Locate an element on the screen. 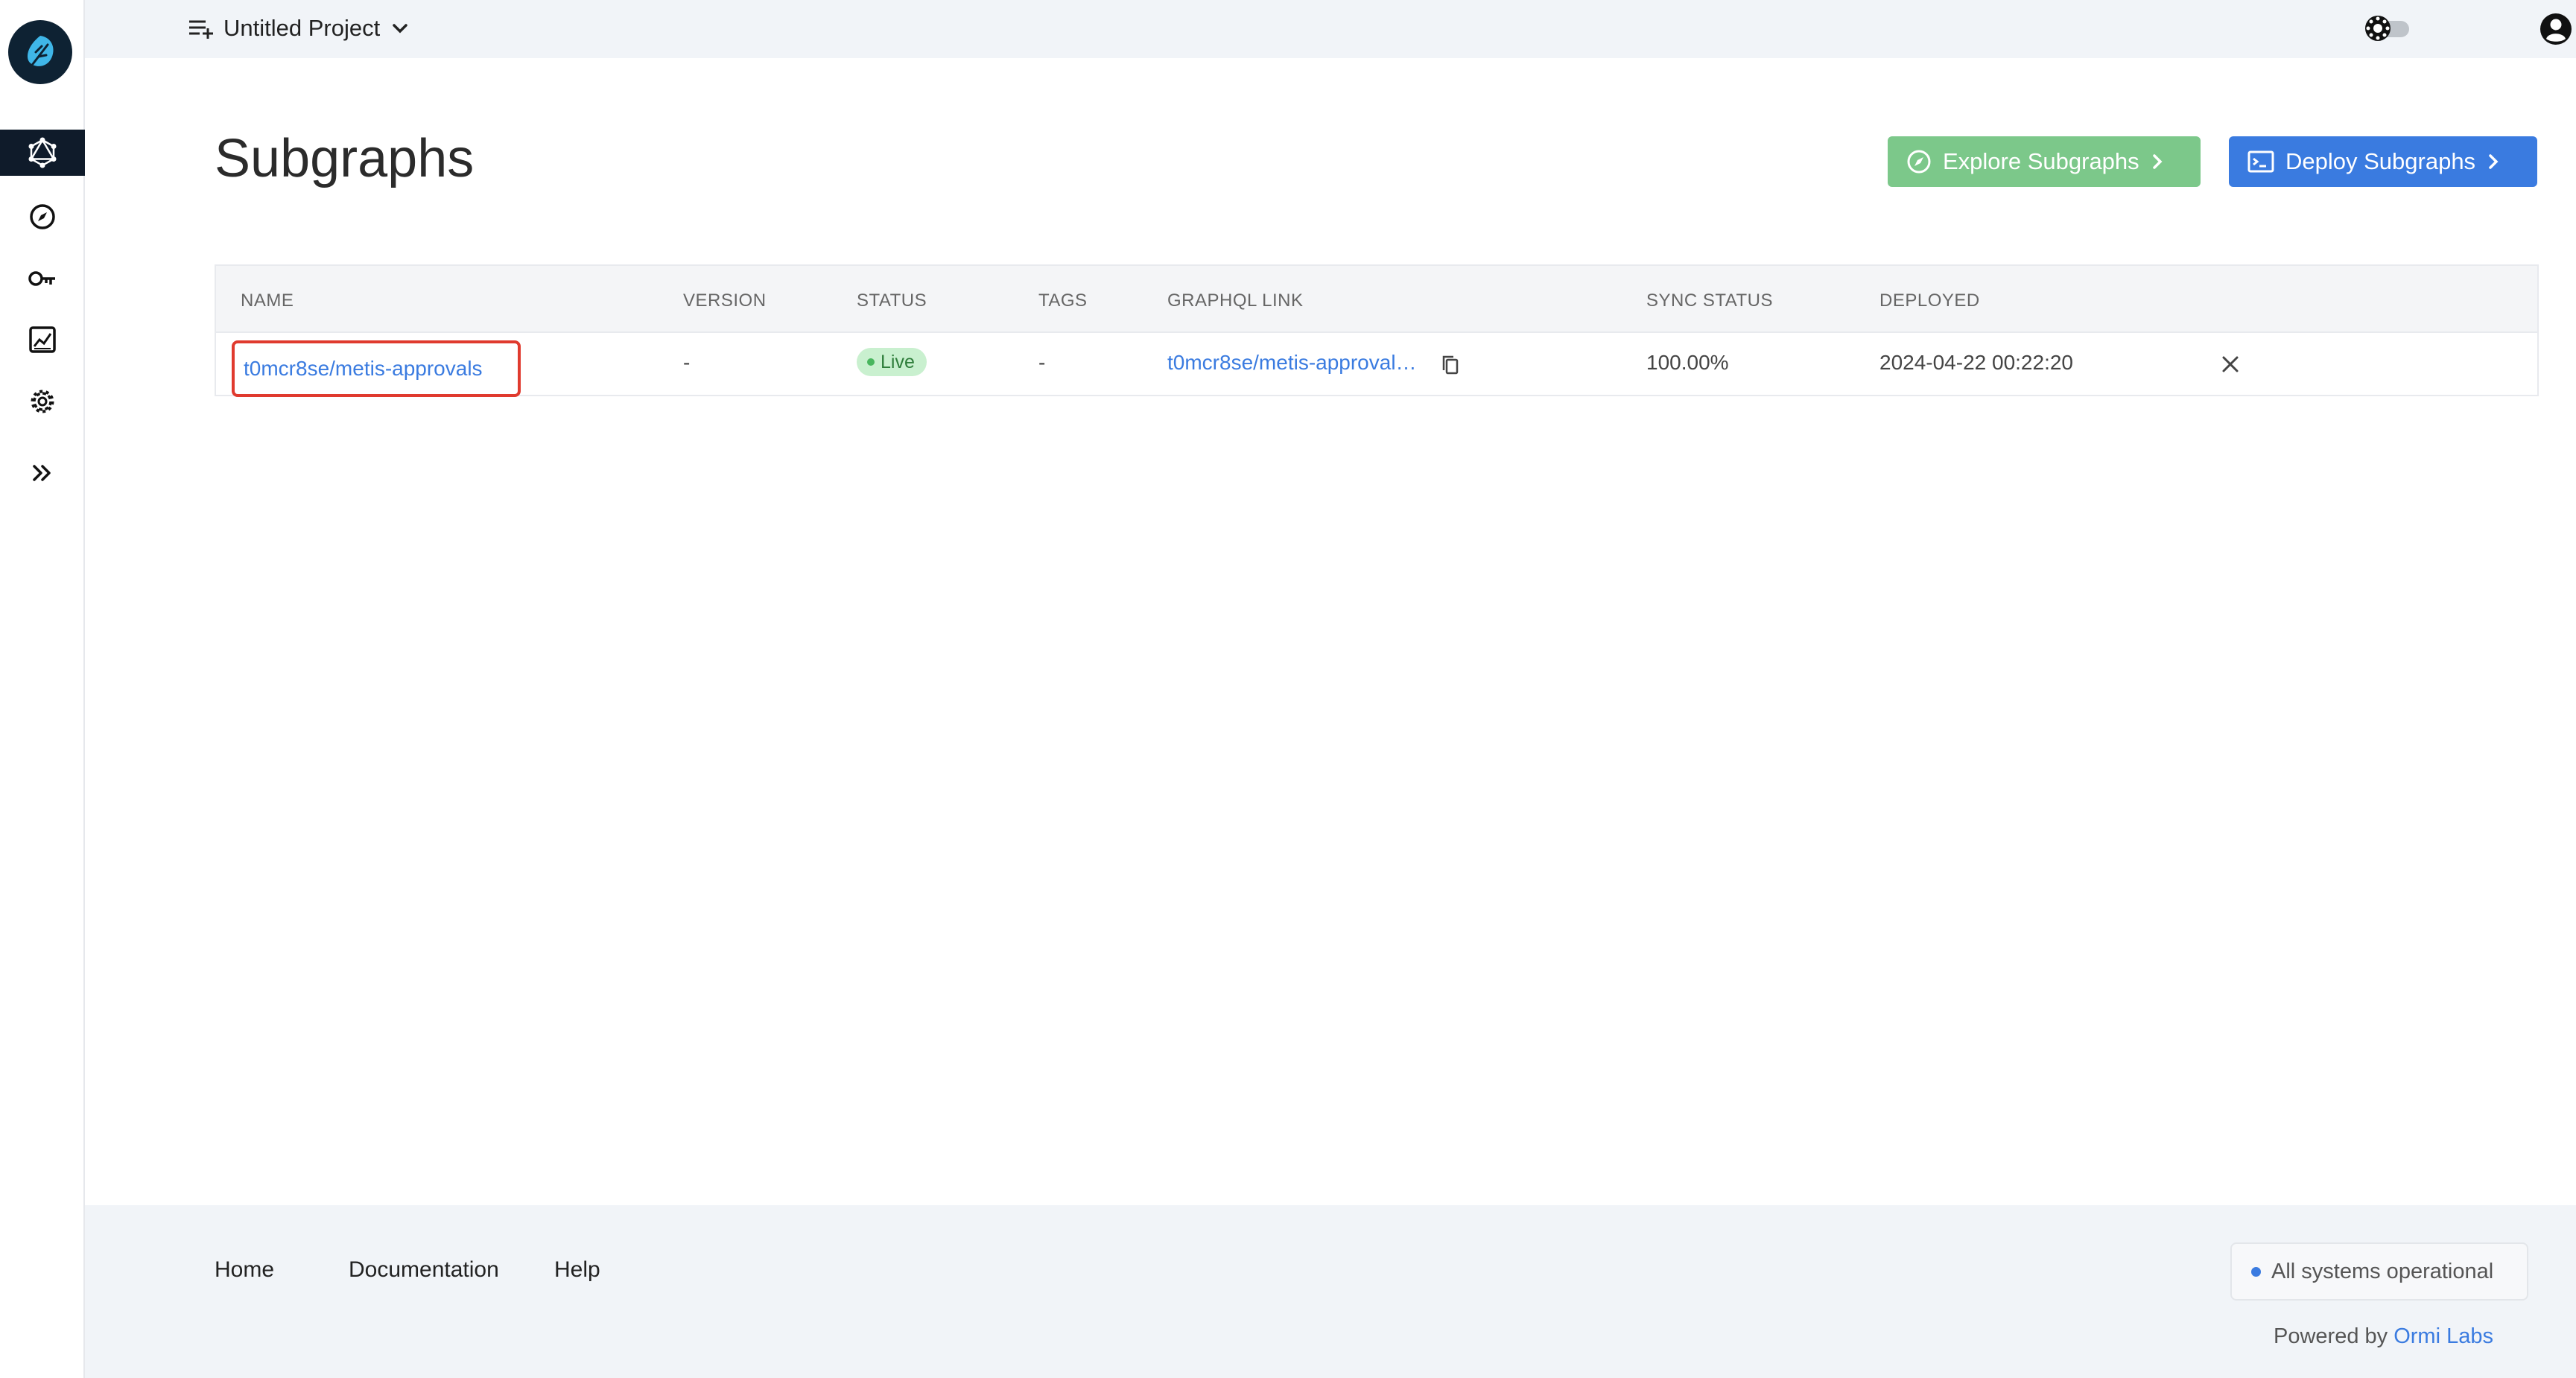  column-header-name: NAME is located at coordinates (267, 300).